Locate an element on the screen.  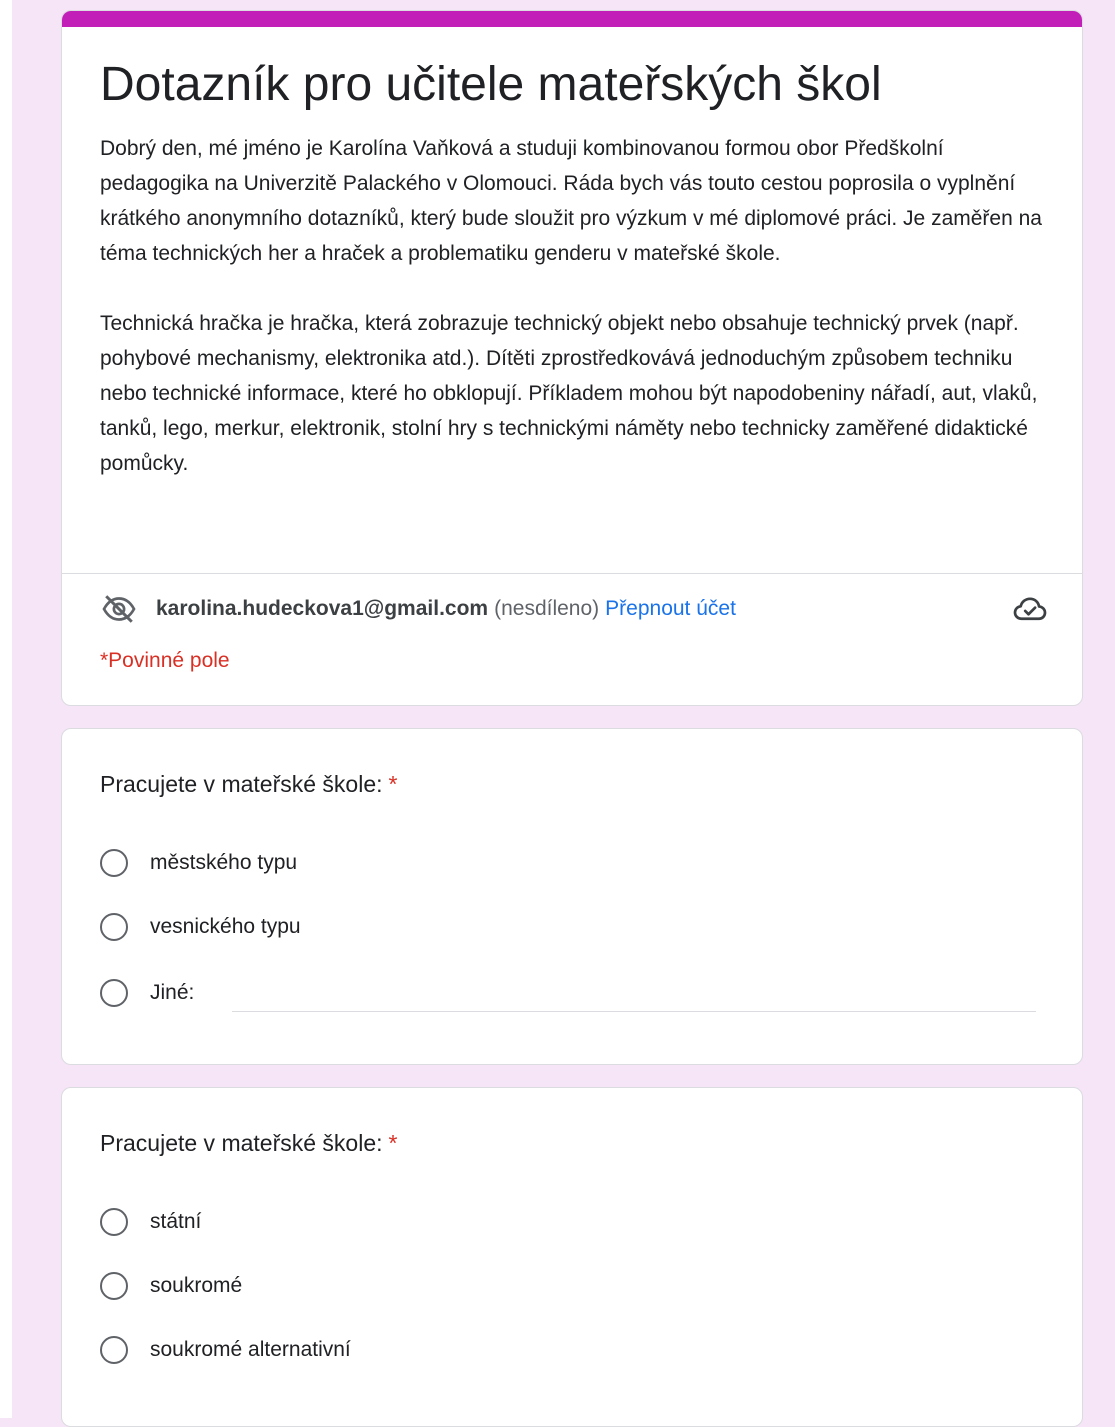
option-village-type: vesnického typu is located at coordinates (200, 927).